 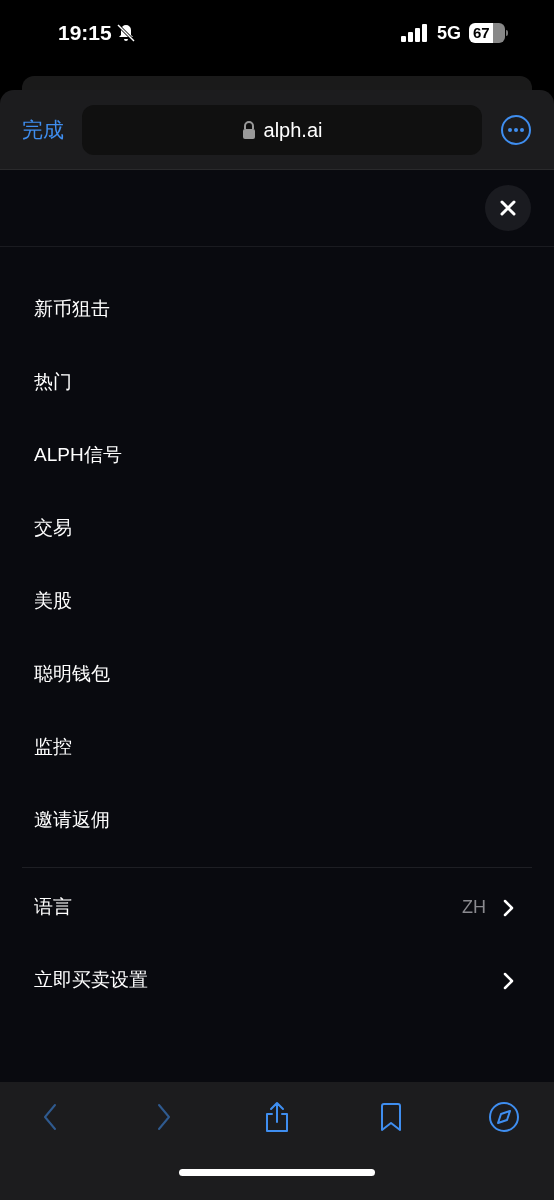 I want to click on settings-row: 立即买卖设置, so click(x=277, y=980).